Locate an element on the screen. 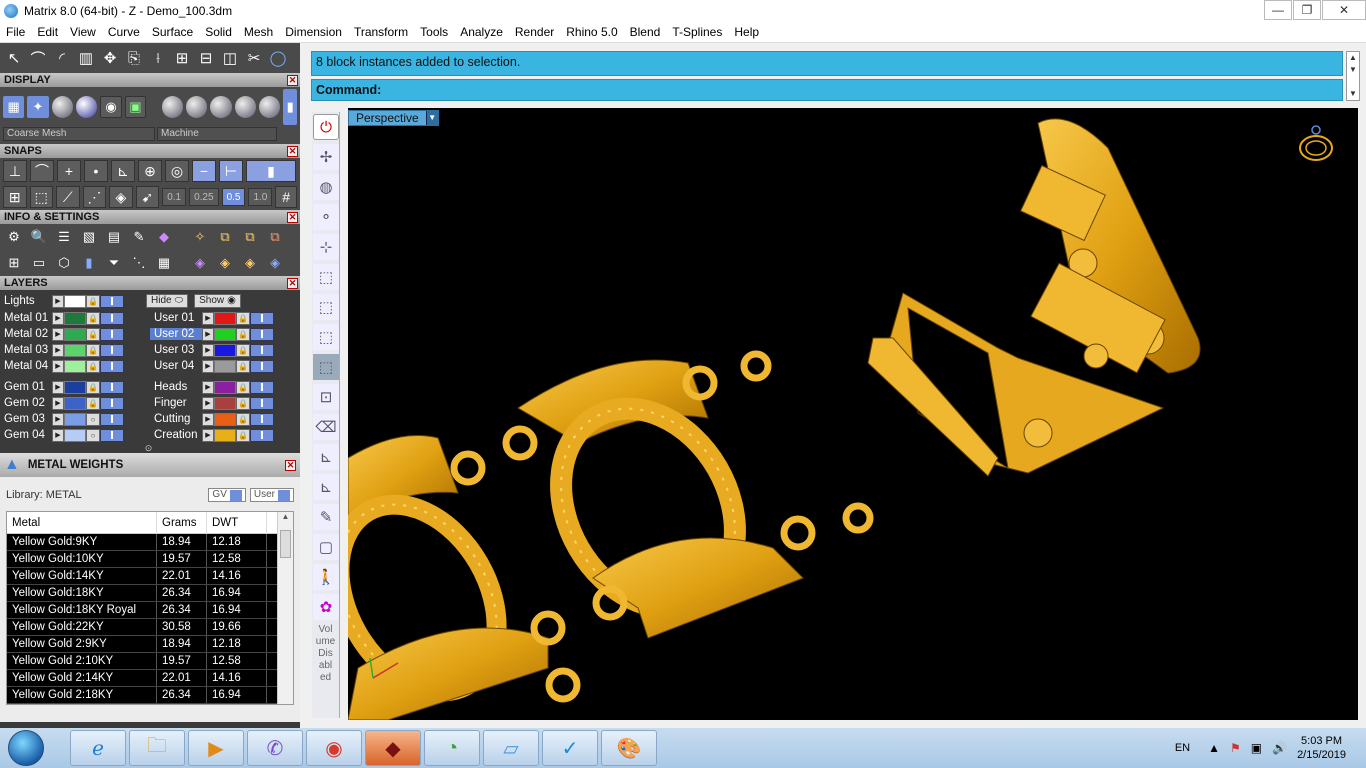 The width and height of the screenshot is (1366, 768). h-toggle-icon: ▢ is located at coordinates (326, 547).